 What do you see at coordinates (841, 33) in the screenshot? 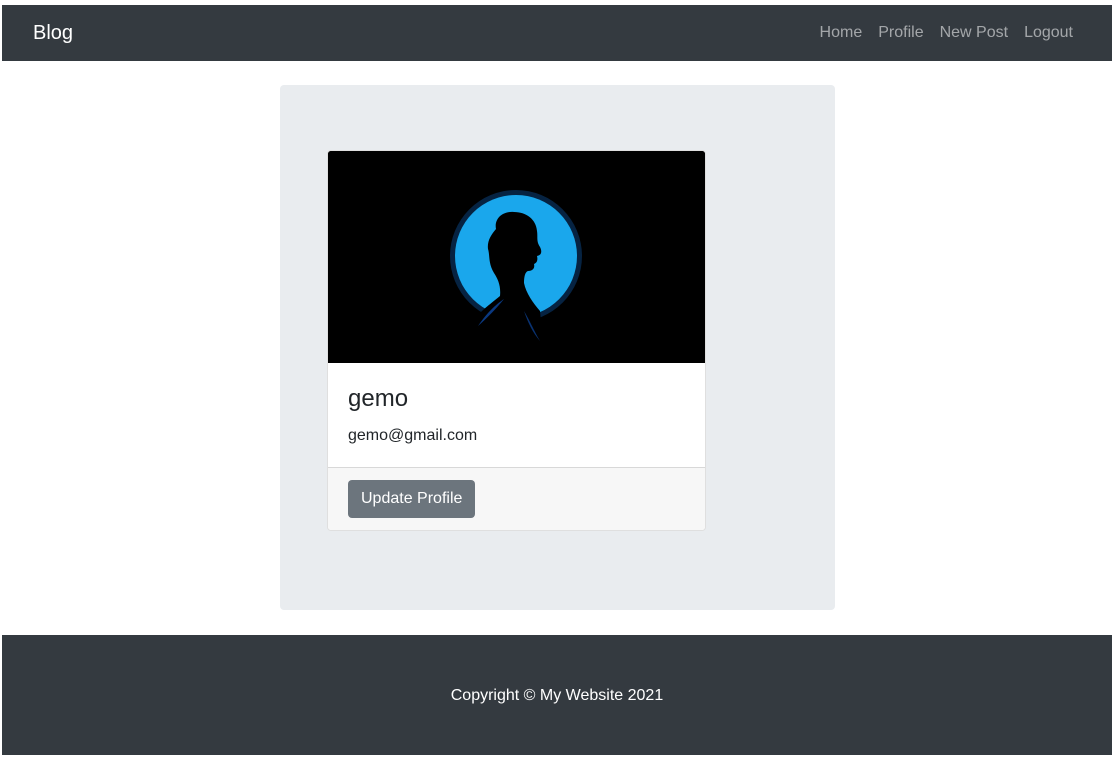
I see `nav-link-home: Home` at bounding box center [841, 33].